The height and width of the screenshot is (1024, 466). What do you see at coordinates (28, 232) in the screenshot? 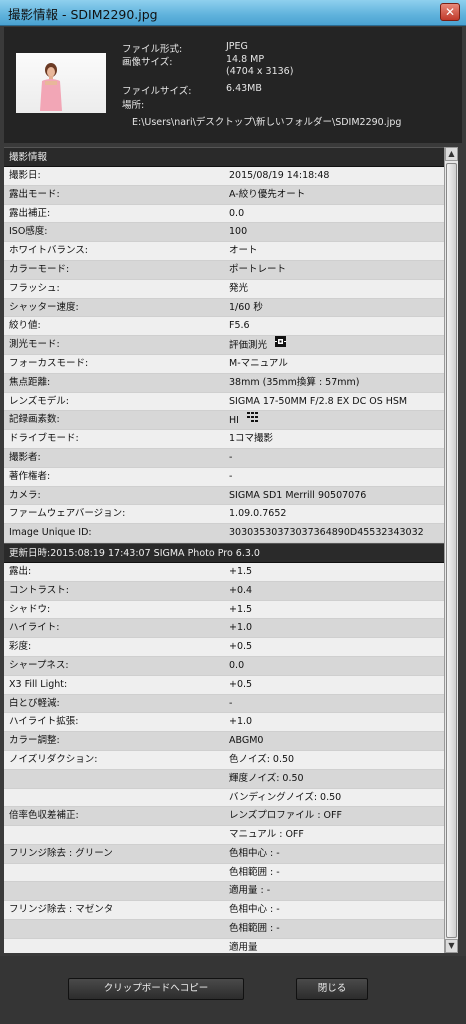
I see `metadata-label: ISO感度:` at bounding box center [28, 232].